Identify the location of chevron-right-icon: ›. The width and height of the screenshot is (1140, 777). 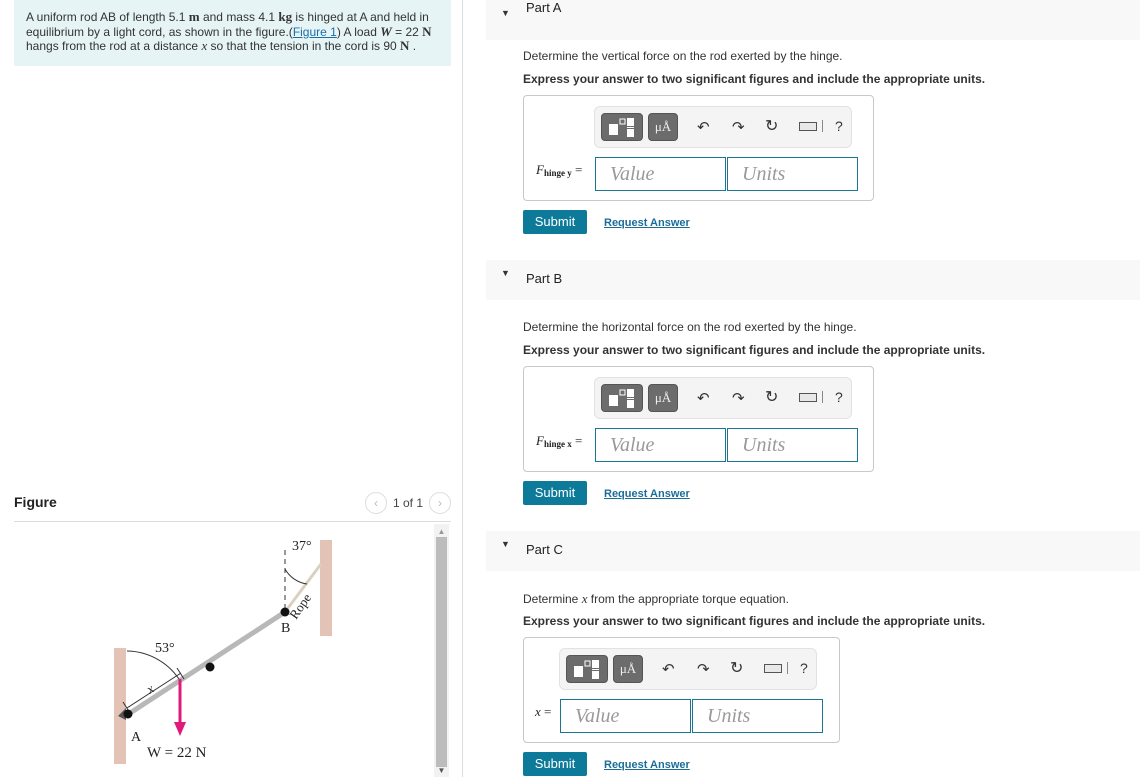
(440, 503).